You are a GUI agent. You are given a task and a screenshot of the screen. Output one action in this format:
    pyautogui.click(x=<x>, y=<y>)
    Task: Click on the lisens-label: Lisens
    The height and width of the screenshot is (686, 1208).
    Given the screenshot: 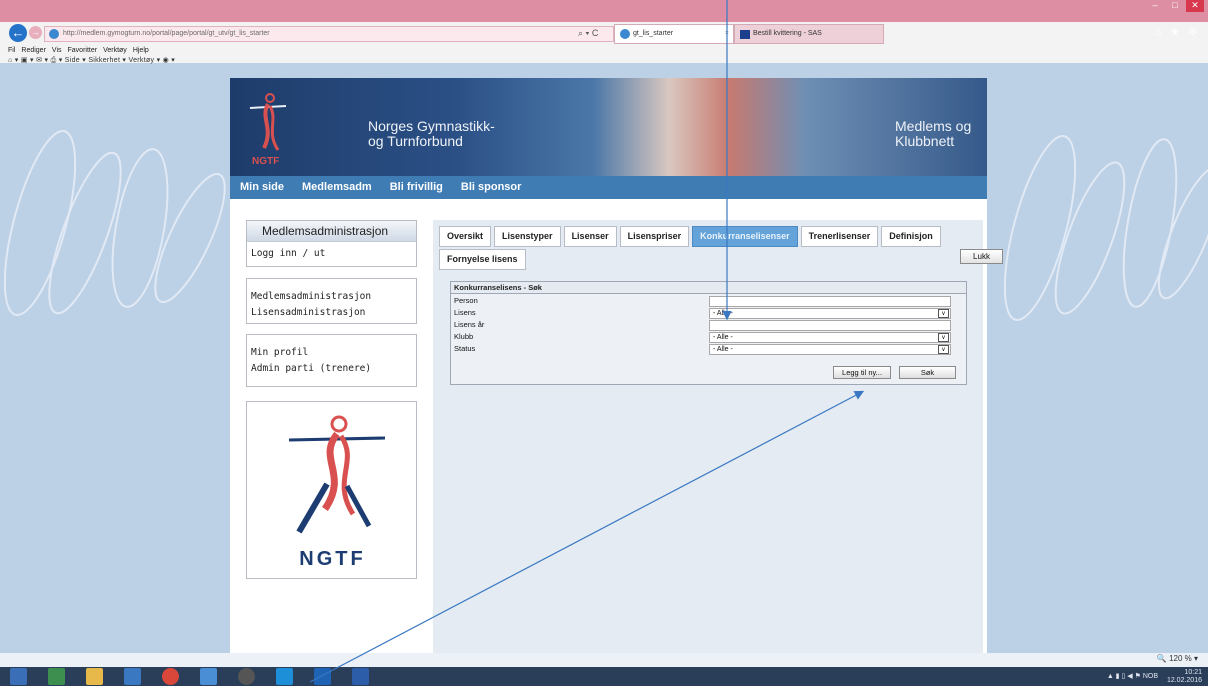 What is the action you would take?
    pyautogui.click(x=465, y=312)
    